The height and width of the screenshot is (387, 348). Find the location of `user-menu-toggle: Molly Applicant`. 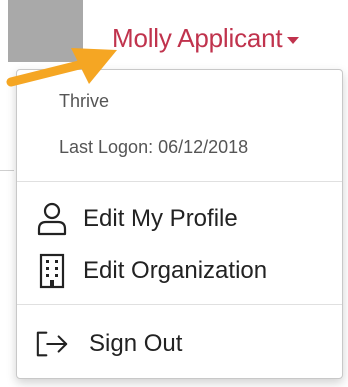

user-menu-toggle: Molly Applicant is located at coordinates (206, 38).